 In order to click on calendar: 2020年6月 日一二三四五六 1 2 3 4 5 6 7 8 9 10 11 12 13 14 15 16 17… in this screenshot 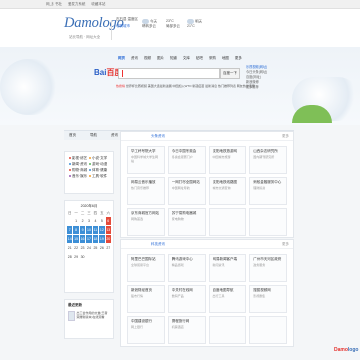, I will do `click(89, 246)`.